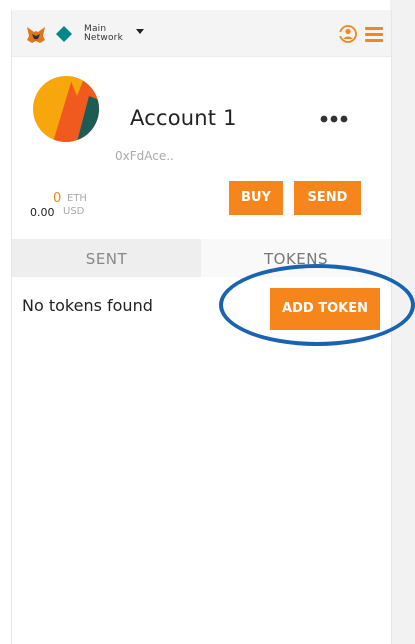  Describe the element at coordinates (57, 198) in the screenshot. I see `eth-balance: 0` at that location.